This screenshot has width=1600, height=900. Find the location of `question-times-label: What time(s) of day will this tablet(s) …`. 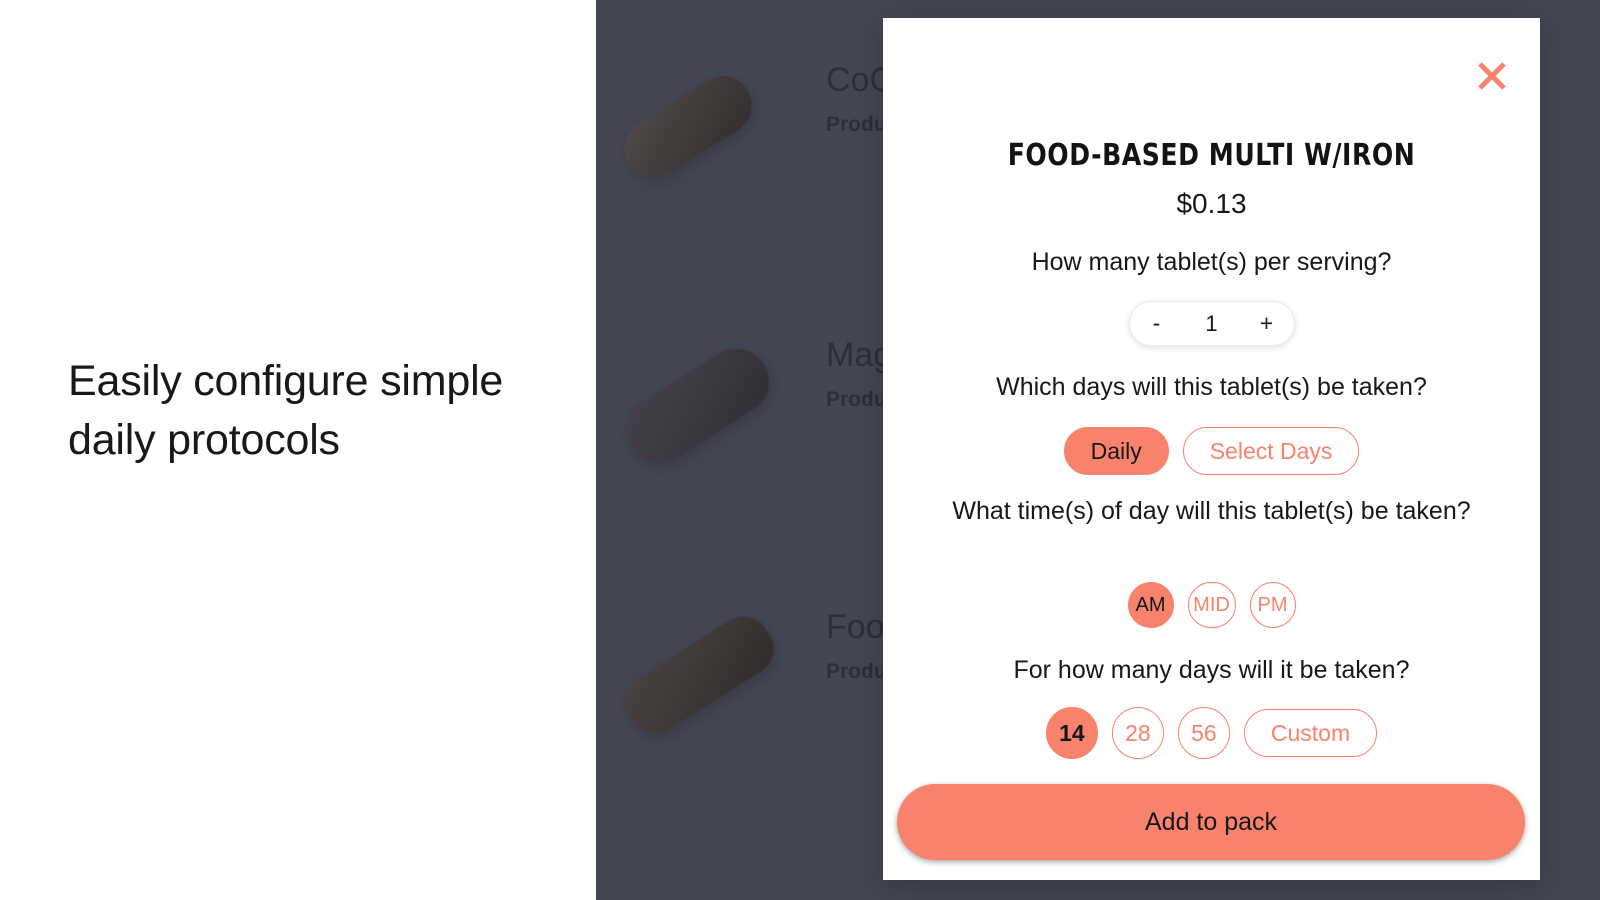

question-times-label: What time(s) of day will this tablet(s) … is located at coordinates (1211, 511).